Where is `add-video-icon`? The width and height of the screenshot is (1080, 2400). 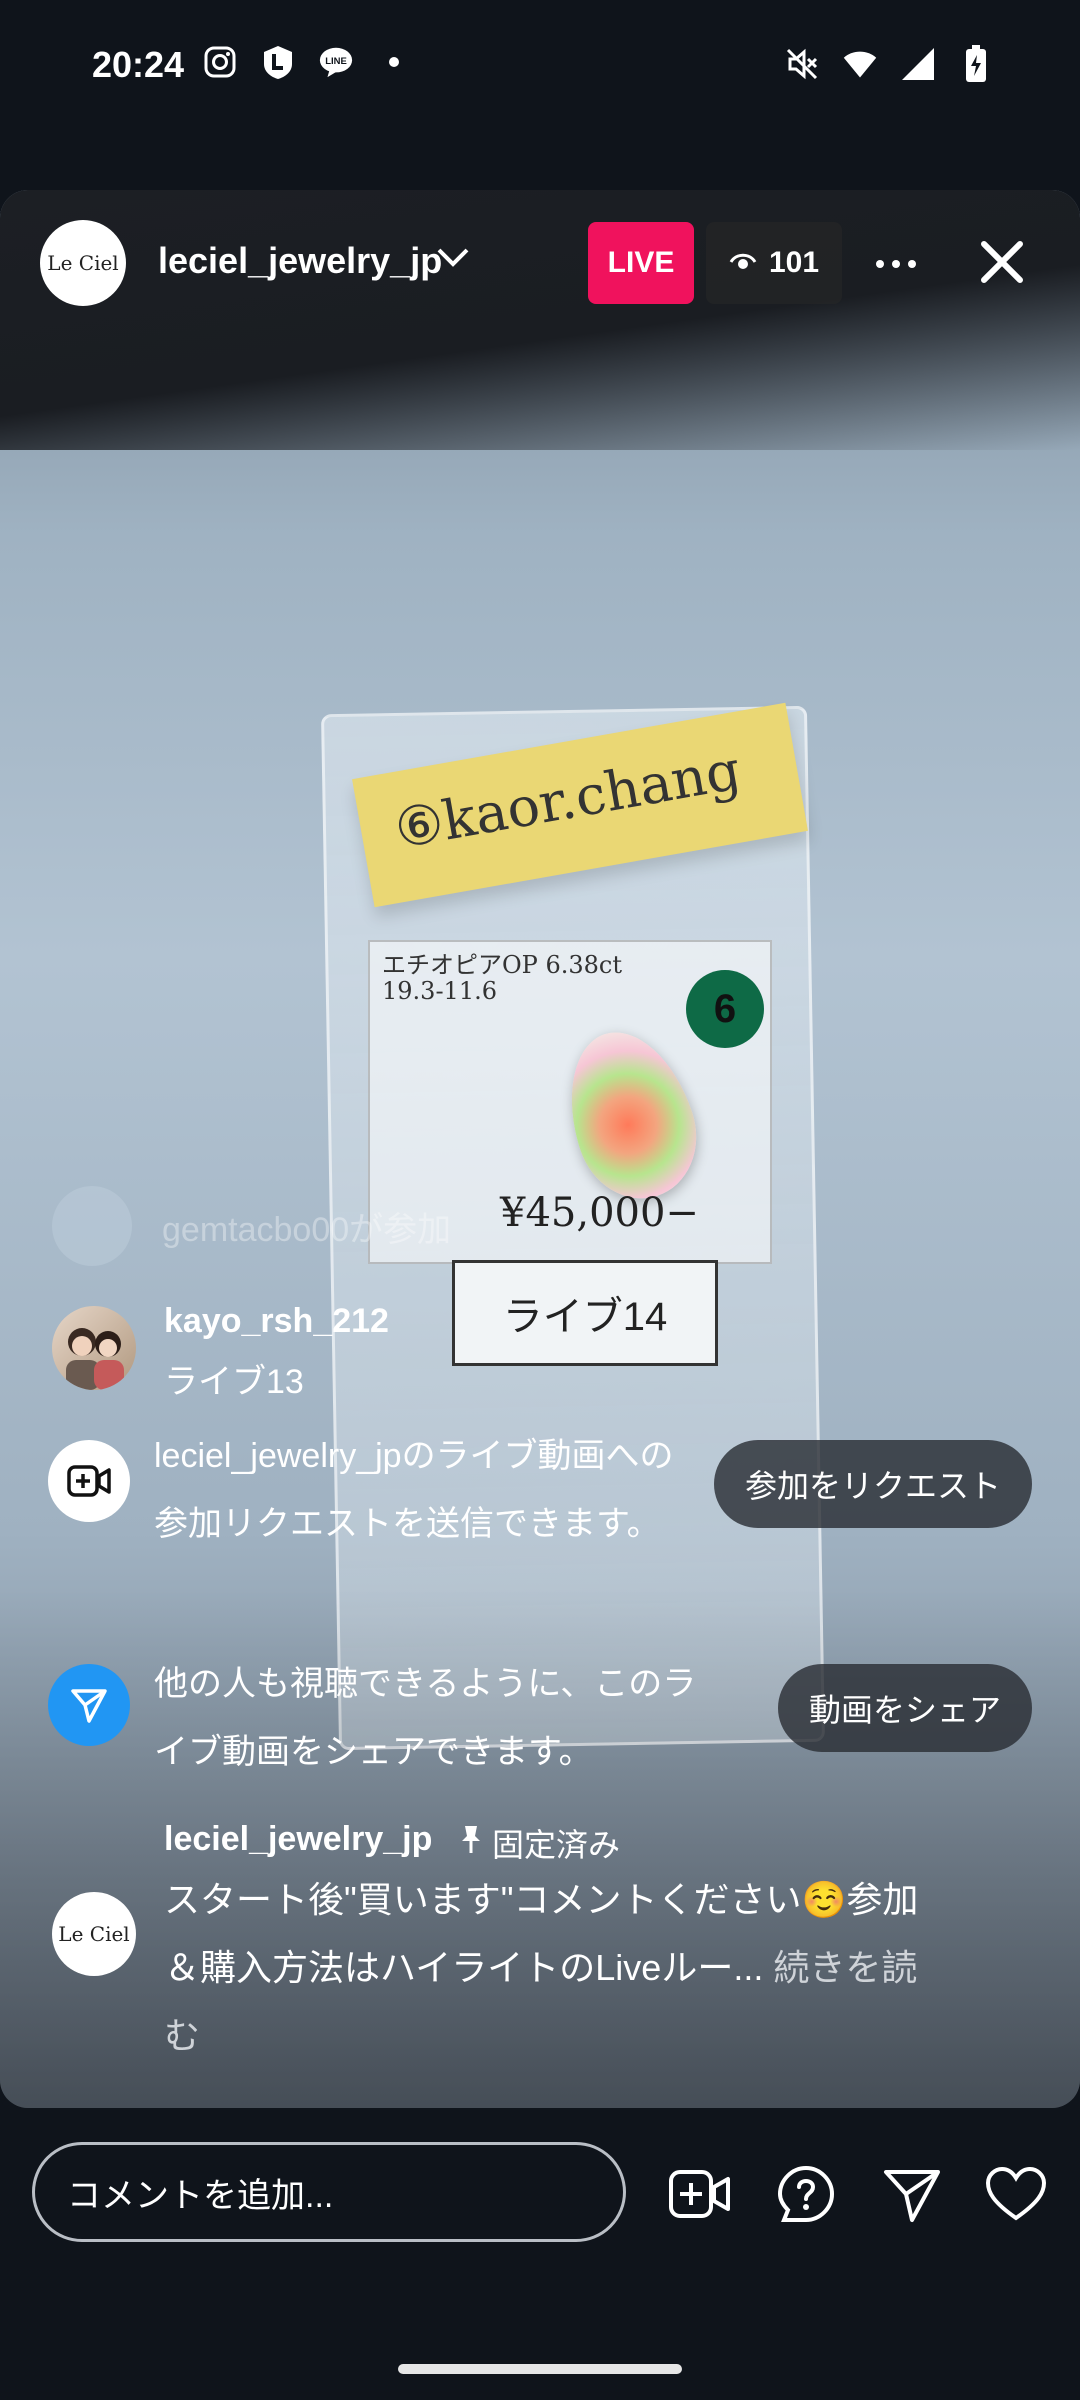
add-video-icon is located at coordinates (700, 2194).